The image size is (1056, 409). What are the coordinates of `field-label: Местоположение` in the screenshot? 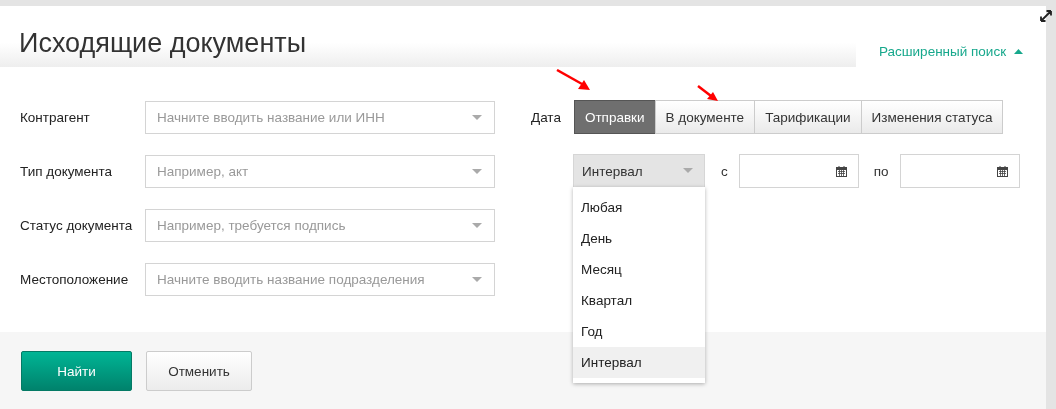 It's located at (75, 279).